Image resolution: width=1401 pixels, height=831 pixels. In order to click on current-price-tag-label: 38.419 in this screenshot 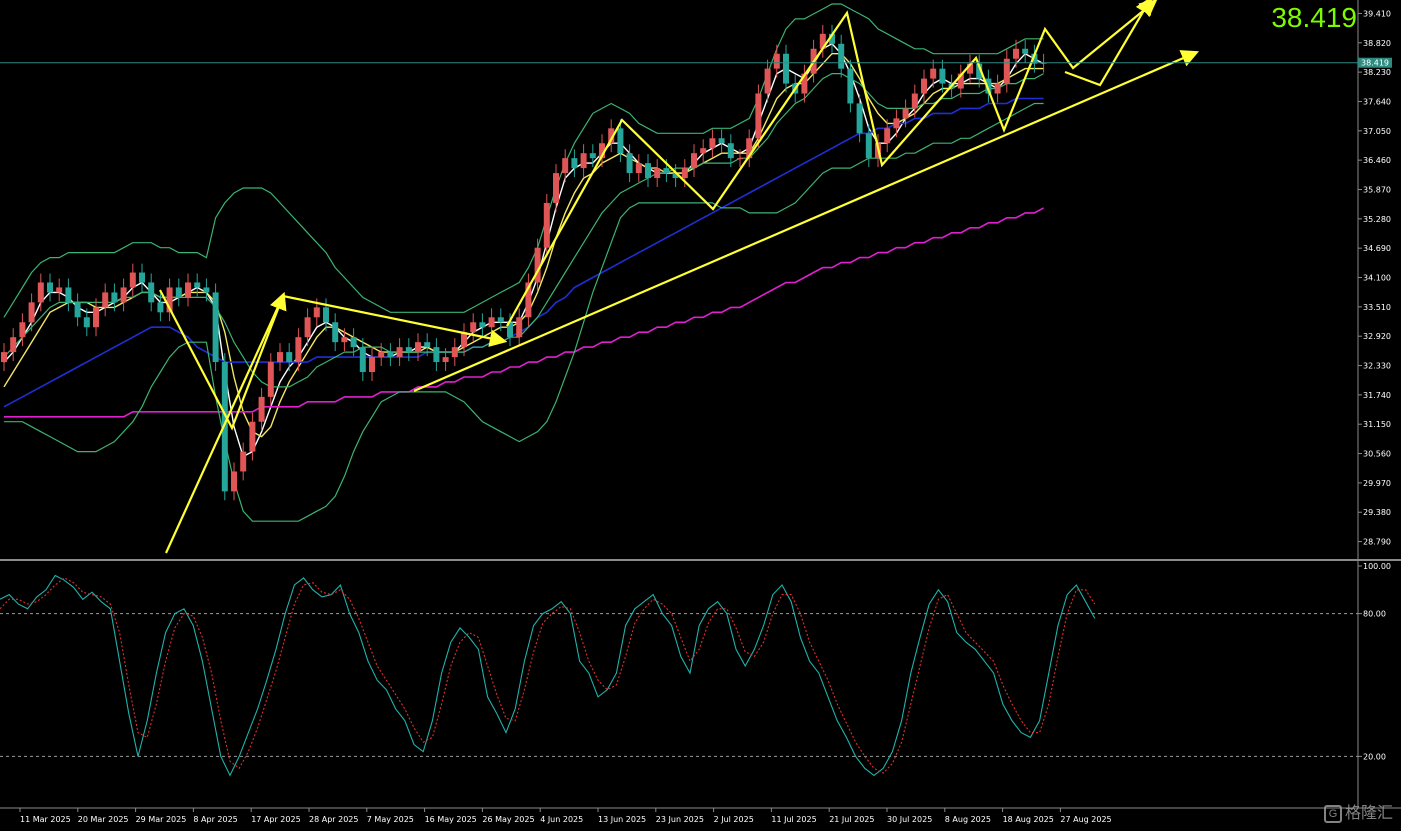, I will do `click(1375, 63)`.